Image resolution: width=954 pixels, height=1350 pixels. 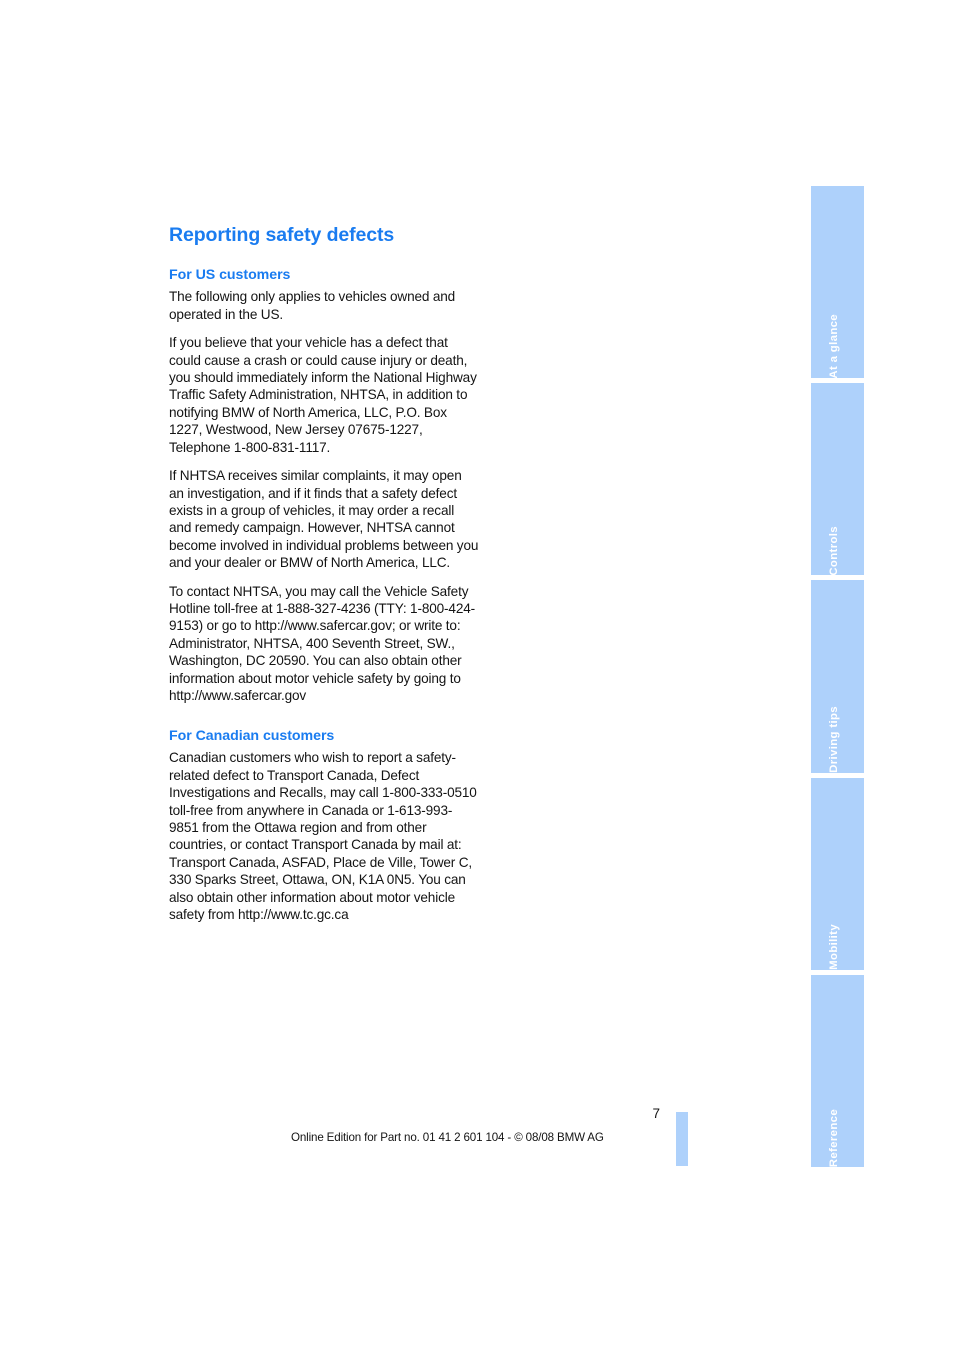 What do you see at coordinates (837, 479) in the screenshot?
I see `chapter-tab-controls: Controls` at bounding box center [837, 479].